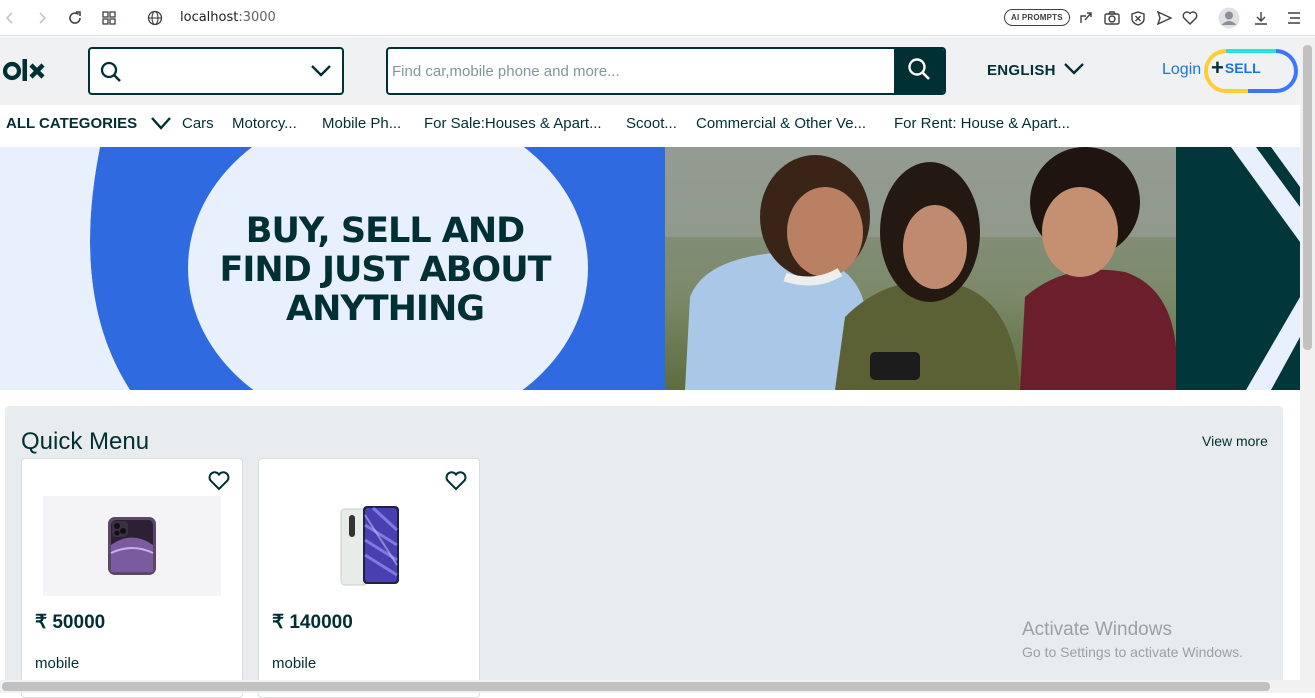  I want to click on iphone-image, so click(132, 546).